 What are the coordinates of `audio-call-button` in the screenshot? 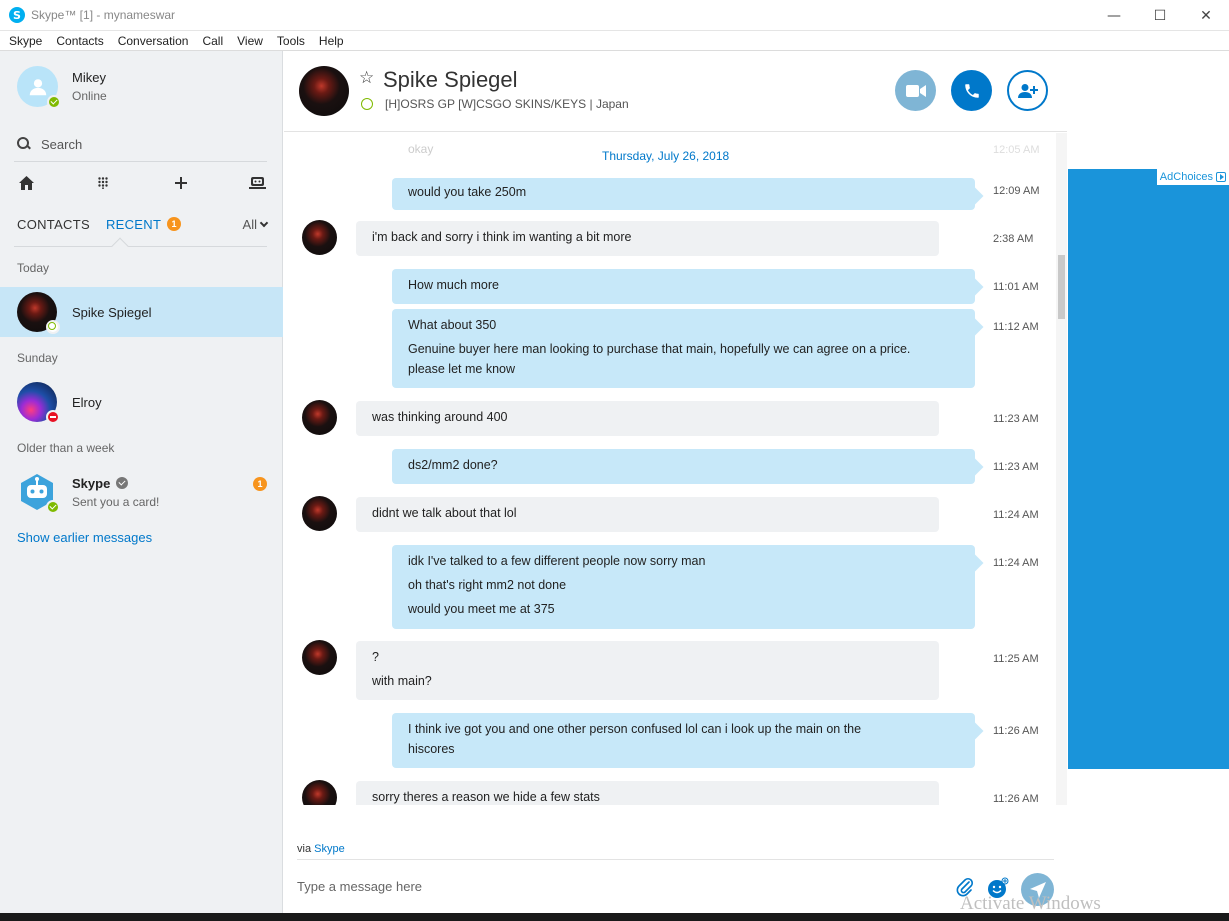 It's located at (971, 90).